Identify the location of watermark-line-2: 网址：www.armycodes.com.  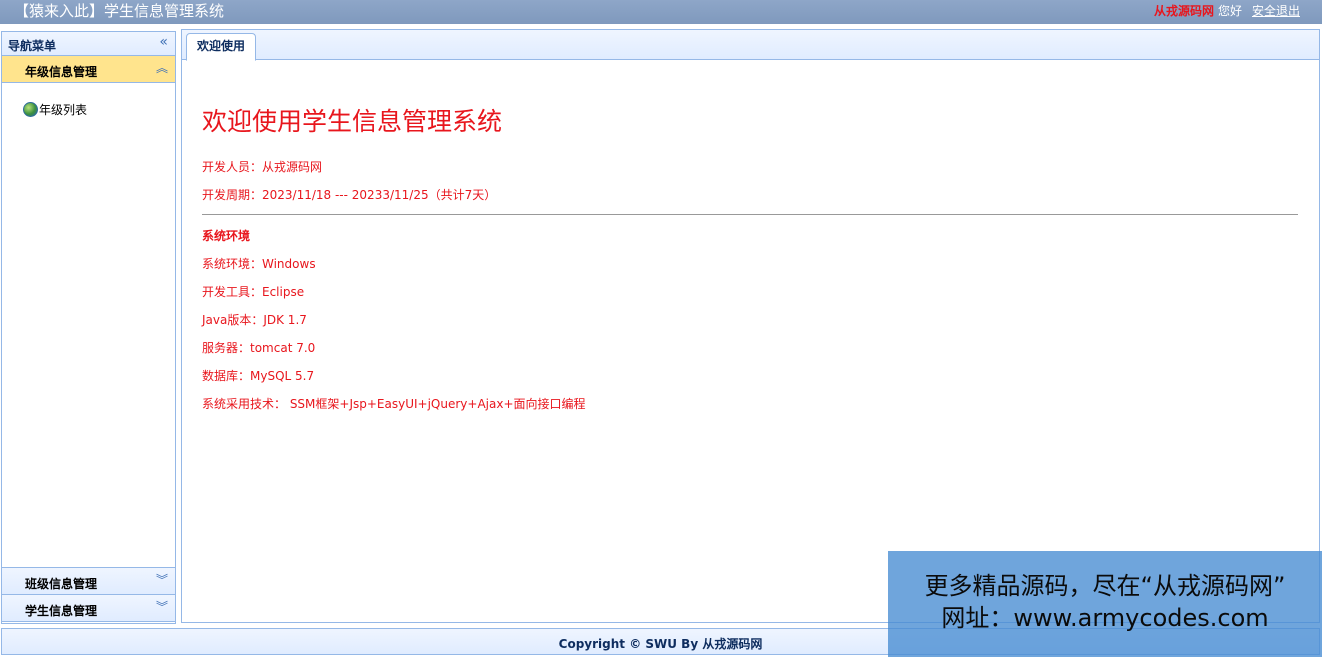
(1105, 618).